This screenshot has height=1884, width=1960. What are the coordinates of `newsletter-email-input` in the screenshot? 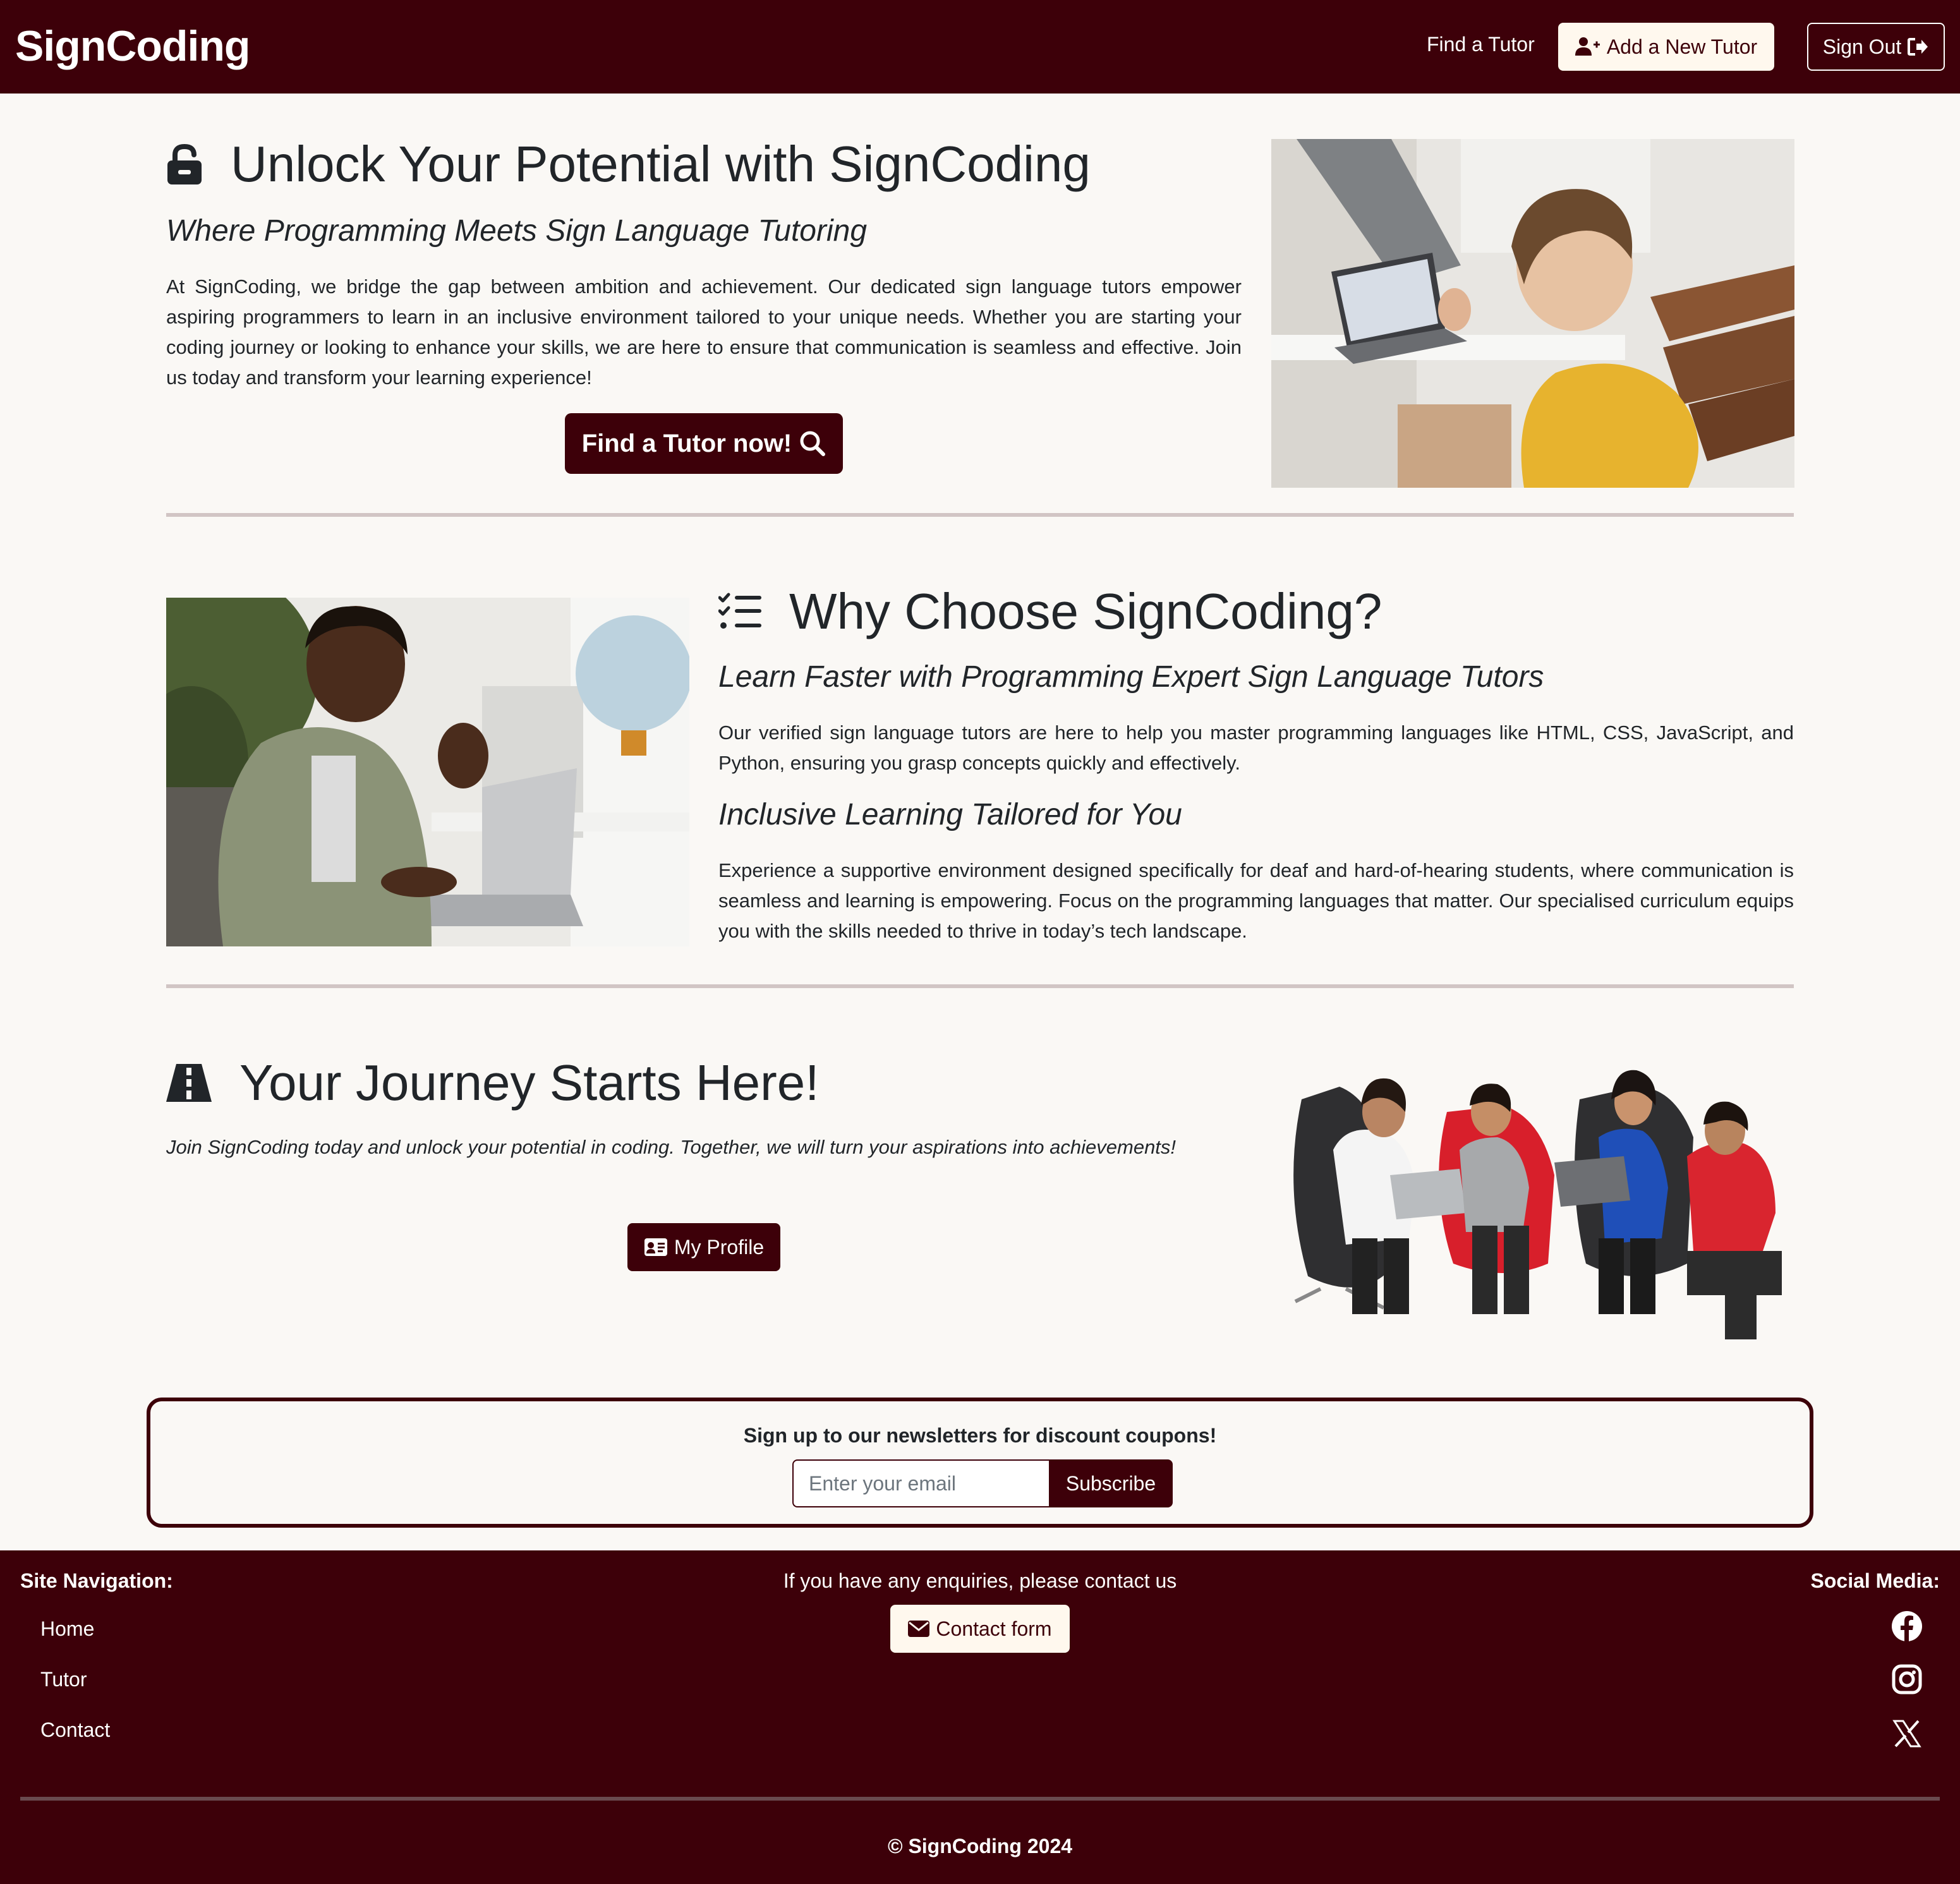 It's located at (920, 1483).